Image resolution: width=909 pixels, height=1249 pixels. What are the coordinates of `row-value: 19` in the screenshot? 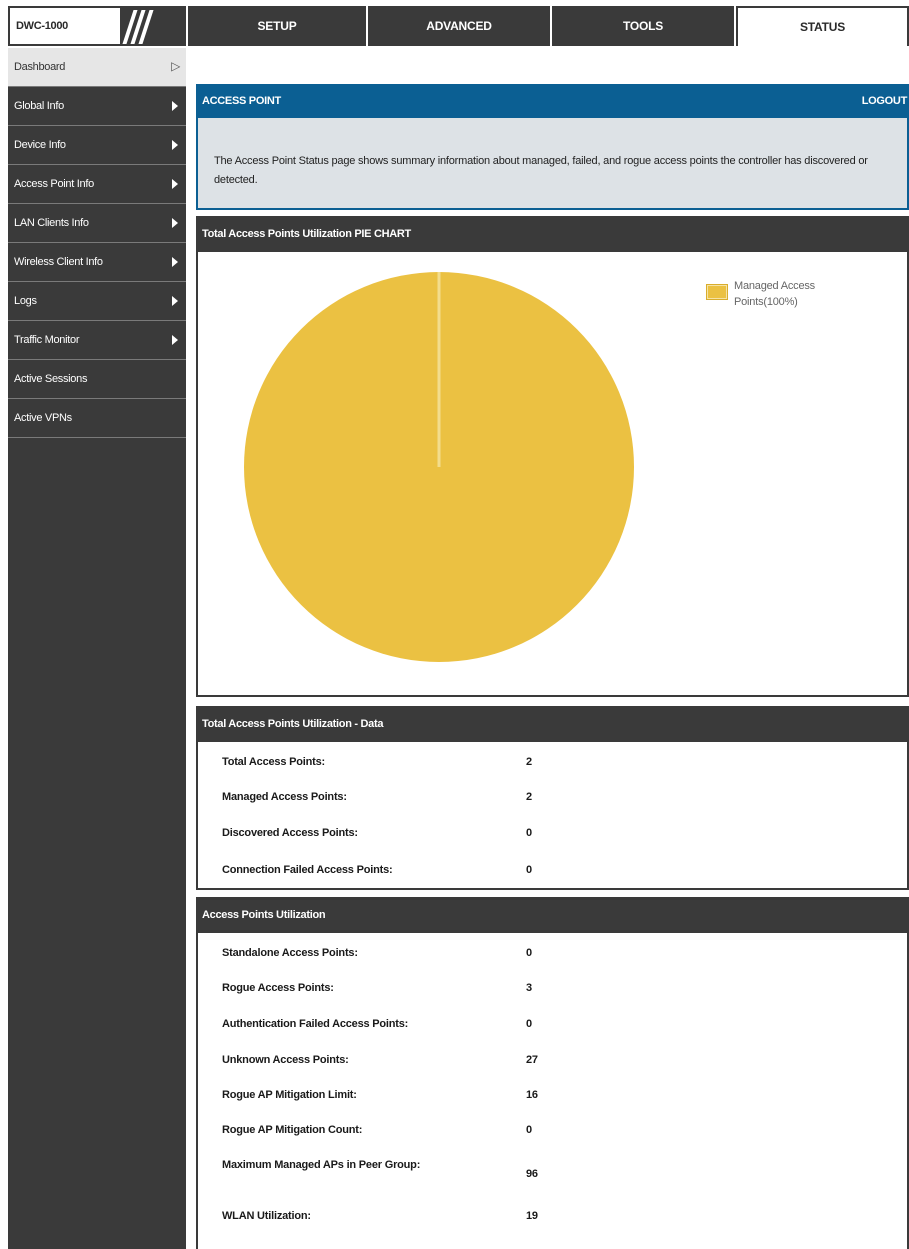 It's located at (532, 1216).